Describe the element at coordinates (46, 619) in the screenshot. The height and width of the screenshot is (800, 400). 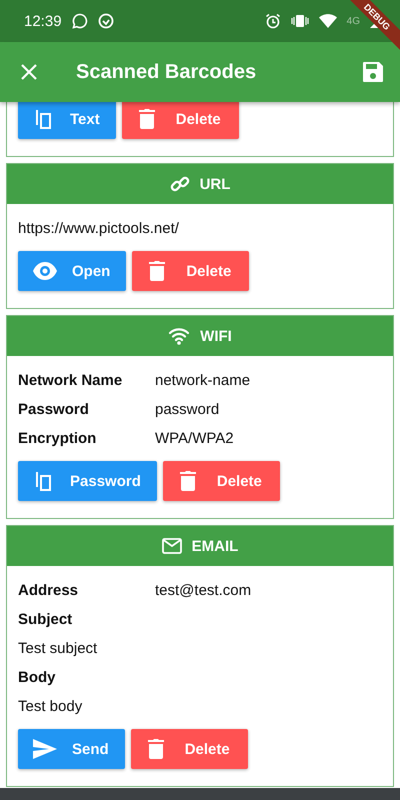
I see `field-label: Subject` at that location.